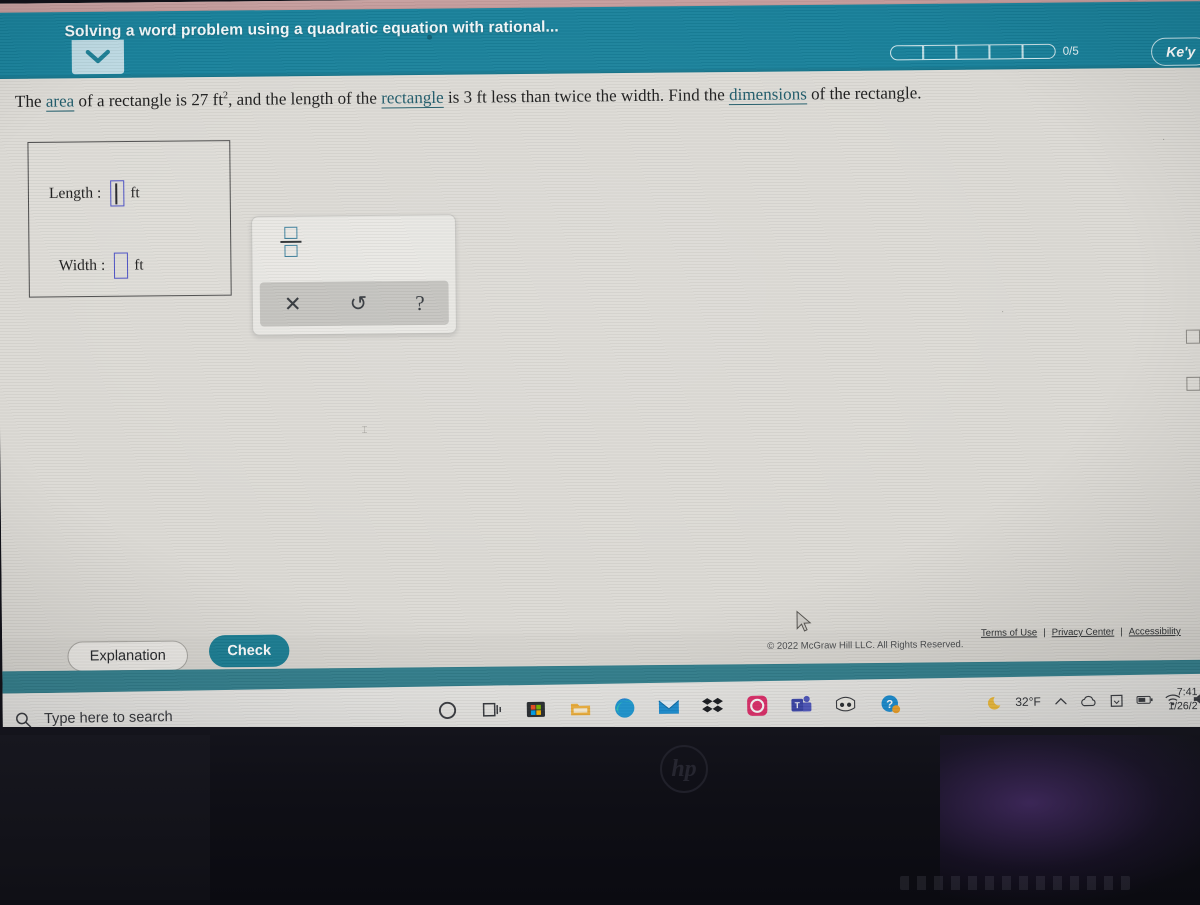  What do you see at coordinates (624, 707) in the screenshot?
I see `microsoft-edge-icon` at bounding box center [624, 707].